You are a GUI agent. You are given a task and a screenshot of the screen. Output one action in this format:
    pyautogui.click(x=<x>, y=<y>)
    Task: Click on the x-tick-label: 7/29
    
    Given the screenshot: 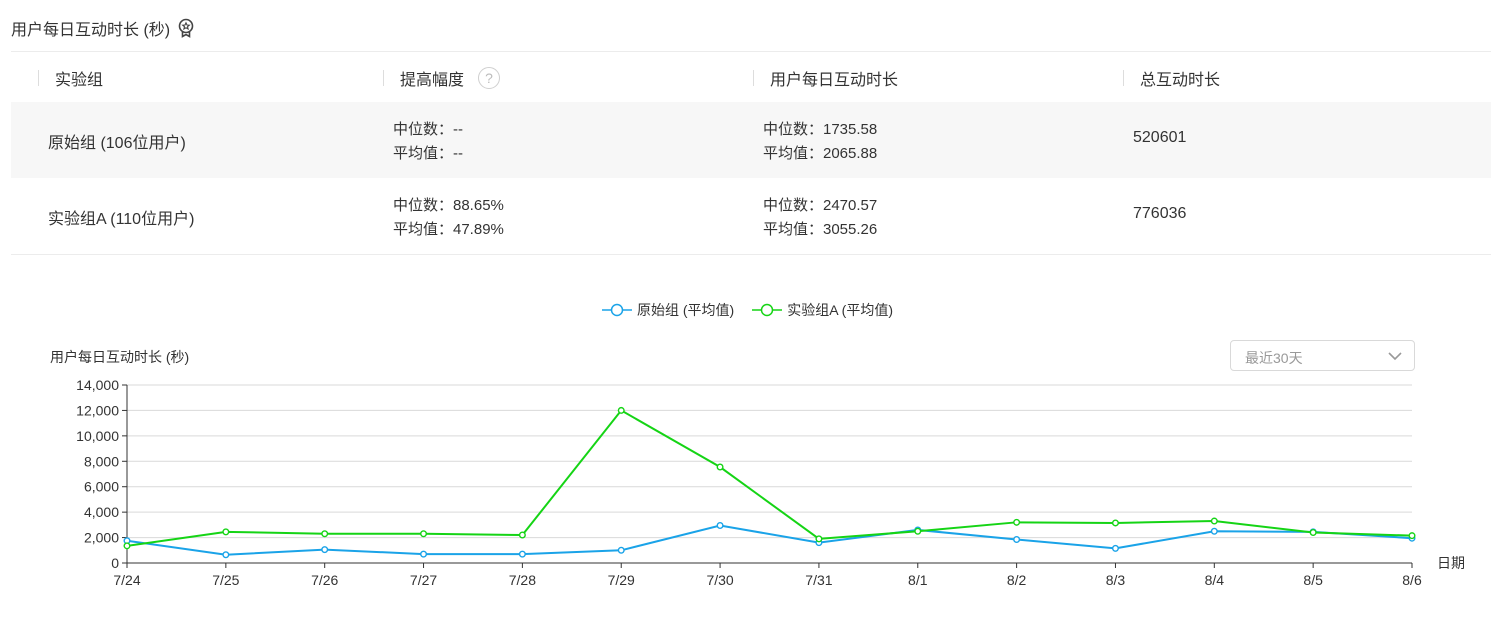 What is the action you would take?
    pyautogui.click(x=621, y=580)
    